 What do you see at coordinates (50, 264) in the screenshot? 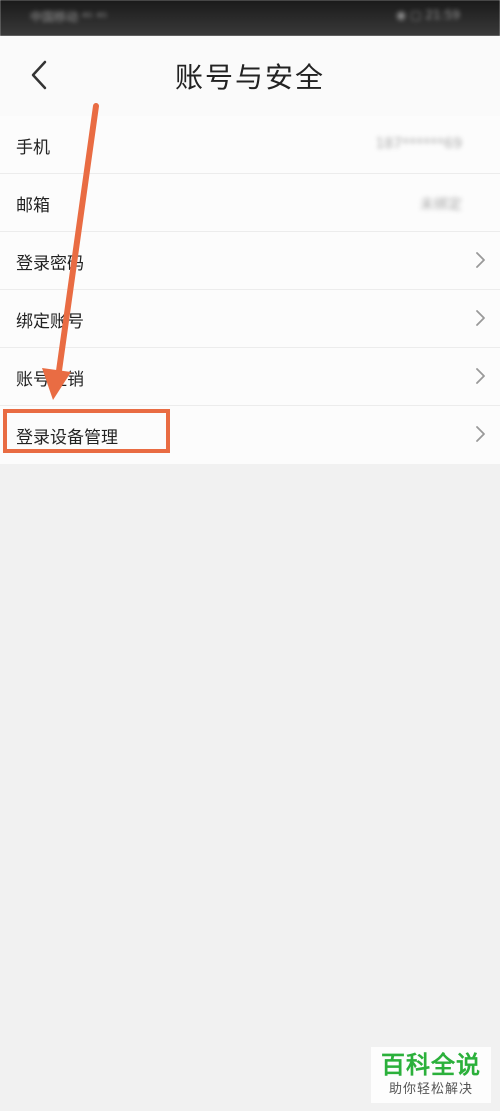
I see `row-label: 登录密码` at bounding box center [50, 264].